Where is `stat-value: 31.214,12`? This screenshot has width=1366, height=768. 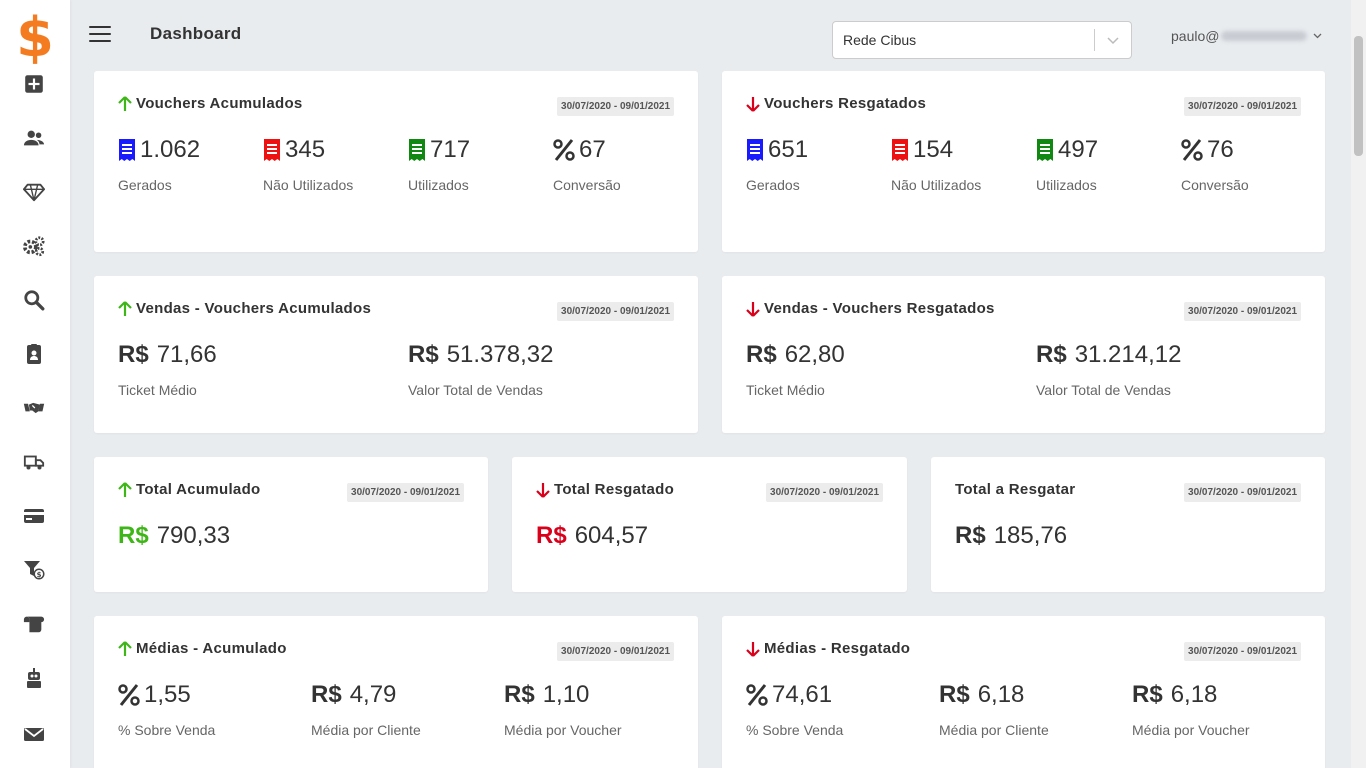 stat-value: 31.214,12 is located at coordinates (1128, 354).